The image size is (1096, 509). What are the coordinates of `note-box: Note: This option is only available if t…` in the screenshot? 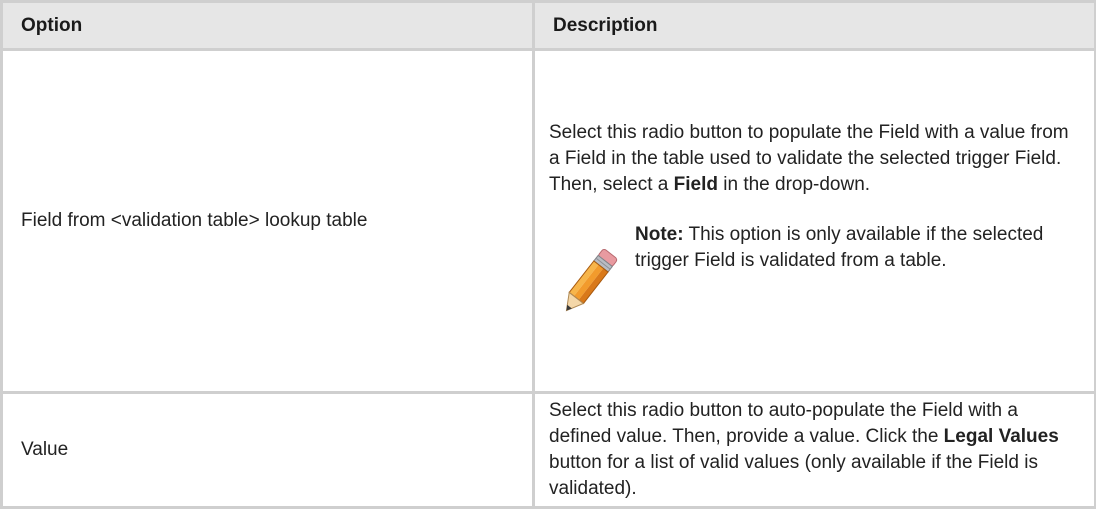 It's located at (809, 272).